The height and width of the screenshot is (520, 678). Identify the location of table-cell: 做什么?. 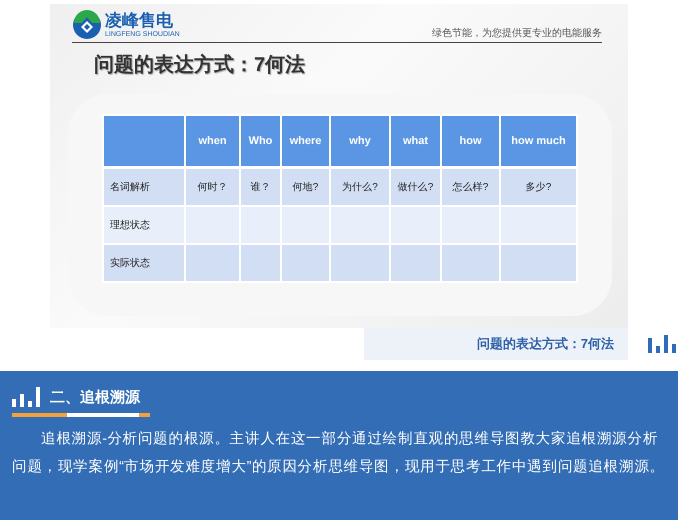
(415, 187).